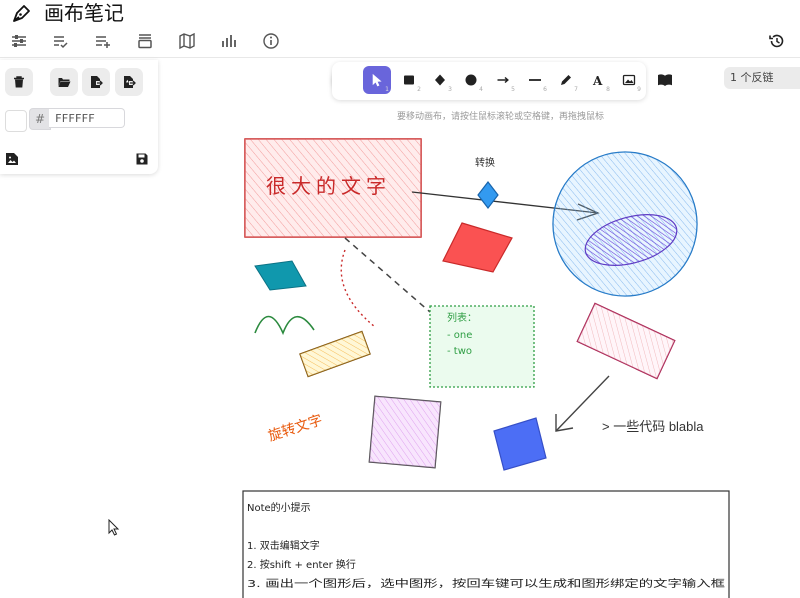 The image size is (800, 598). I want to click on arrow-tool: 5, so click(503, 80).